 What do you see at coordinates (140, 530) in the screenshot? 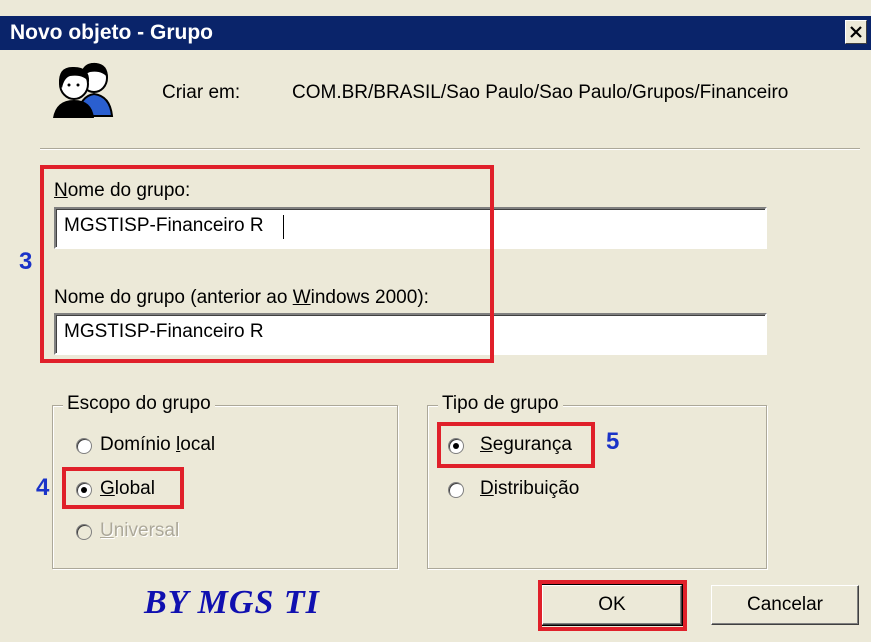
I see `scope-universal-label: Universal` at bounding box center [140, 530].